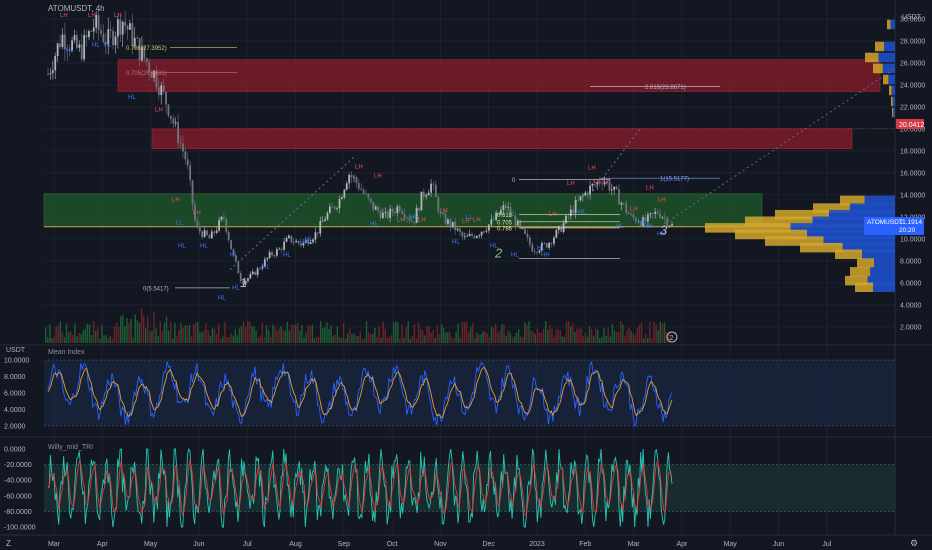 The image size is (932, 550). What do you see at coordinates (571, 184) in the screenshot?
I see `swing-label-30: LH` at bounding box center [571, 184].